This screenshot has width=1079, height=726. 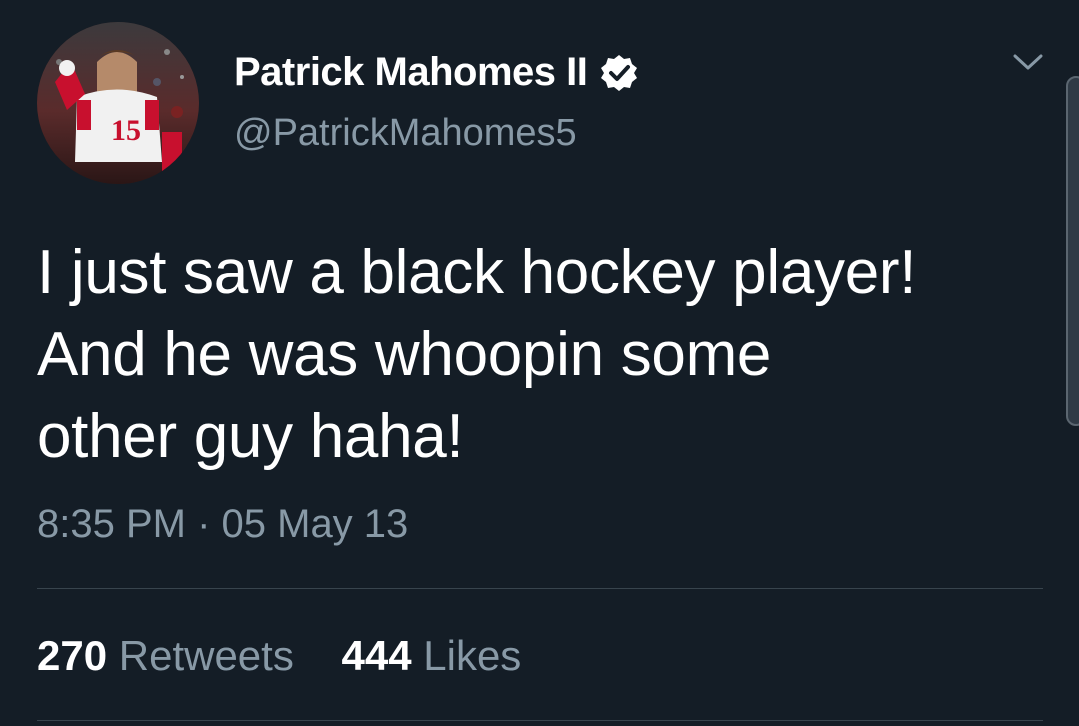 What do you see at coordinates (619, 73) in the screenshot?
I see `verified-badge-icon` at bounding box center [619, 73].